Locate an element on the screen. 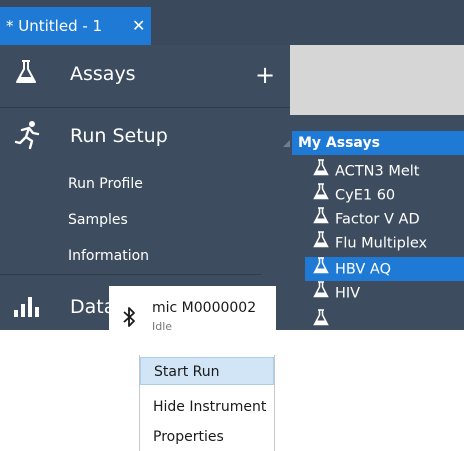 The height and width of the screenshot is (451, 464). tree-item is located at coordinates (324, 319).